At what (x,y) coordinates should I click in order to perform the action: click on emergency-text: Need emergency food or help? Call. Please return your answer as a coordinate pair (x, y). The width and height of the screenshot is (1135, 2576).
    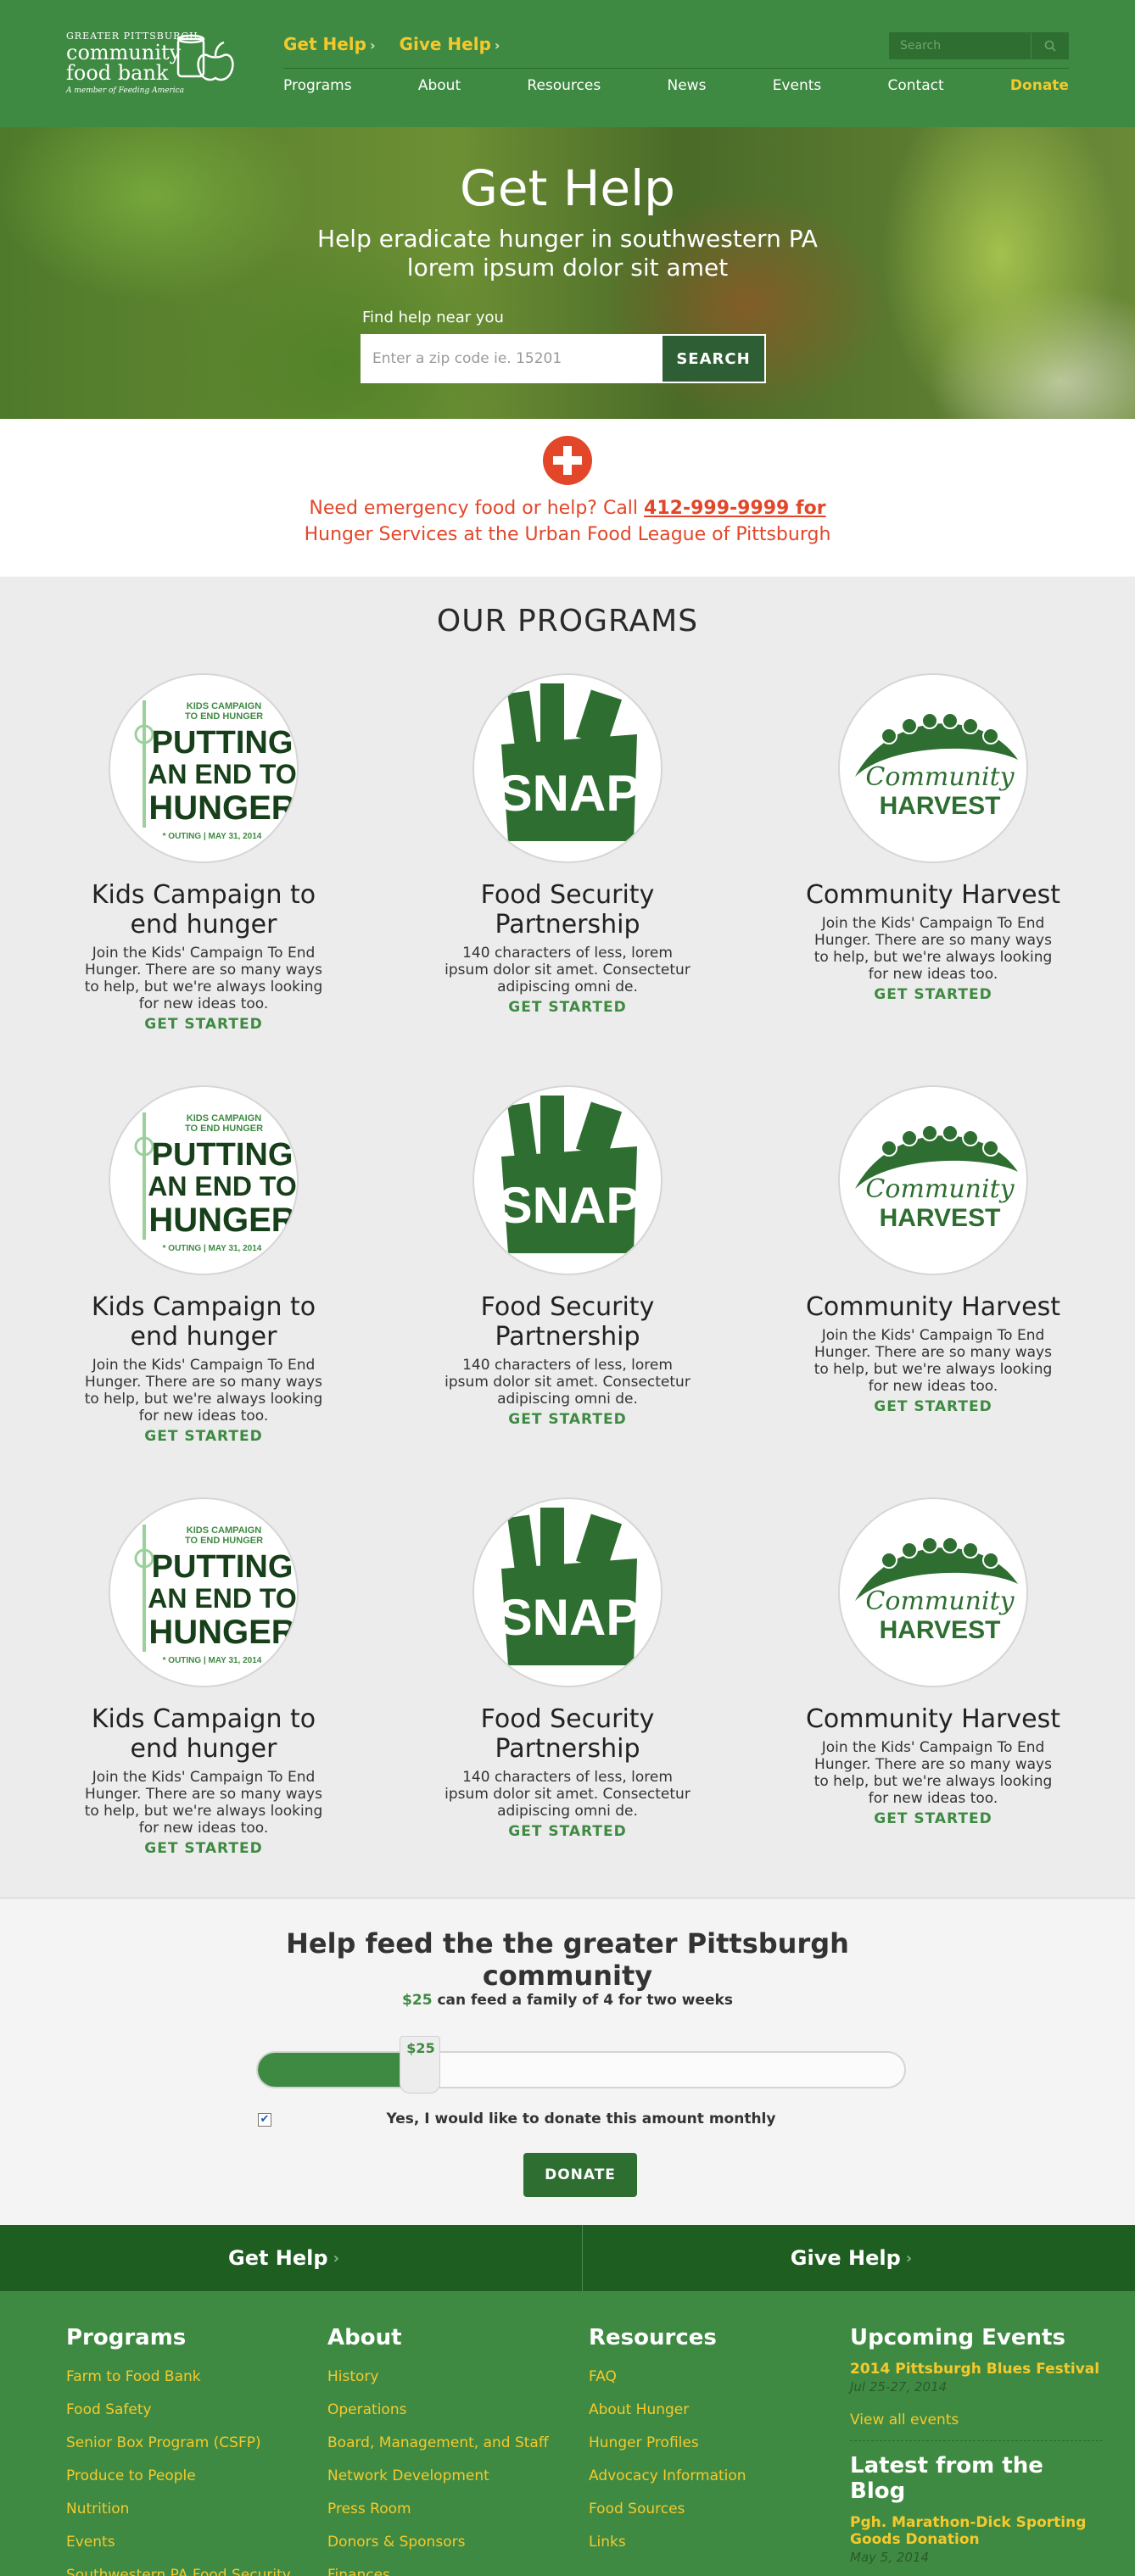
    Looking at the image, I should click on (477, 508).